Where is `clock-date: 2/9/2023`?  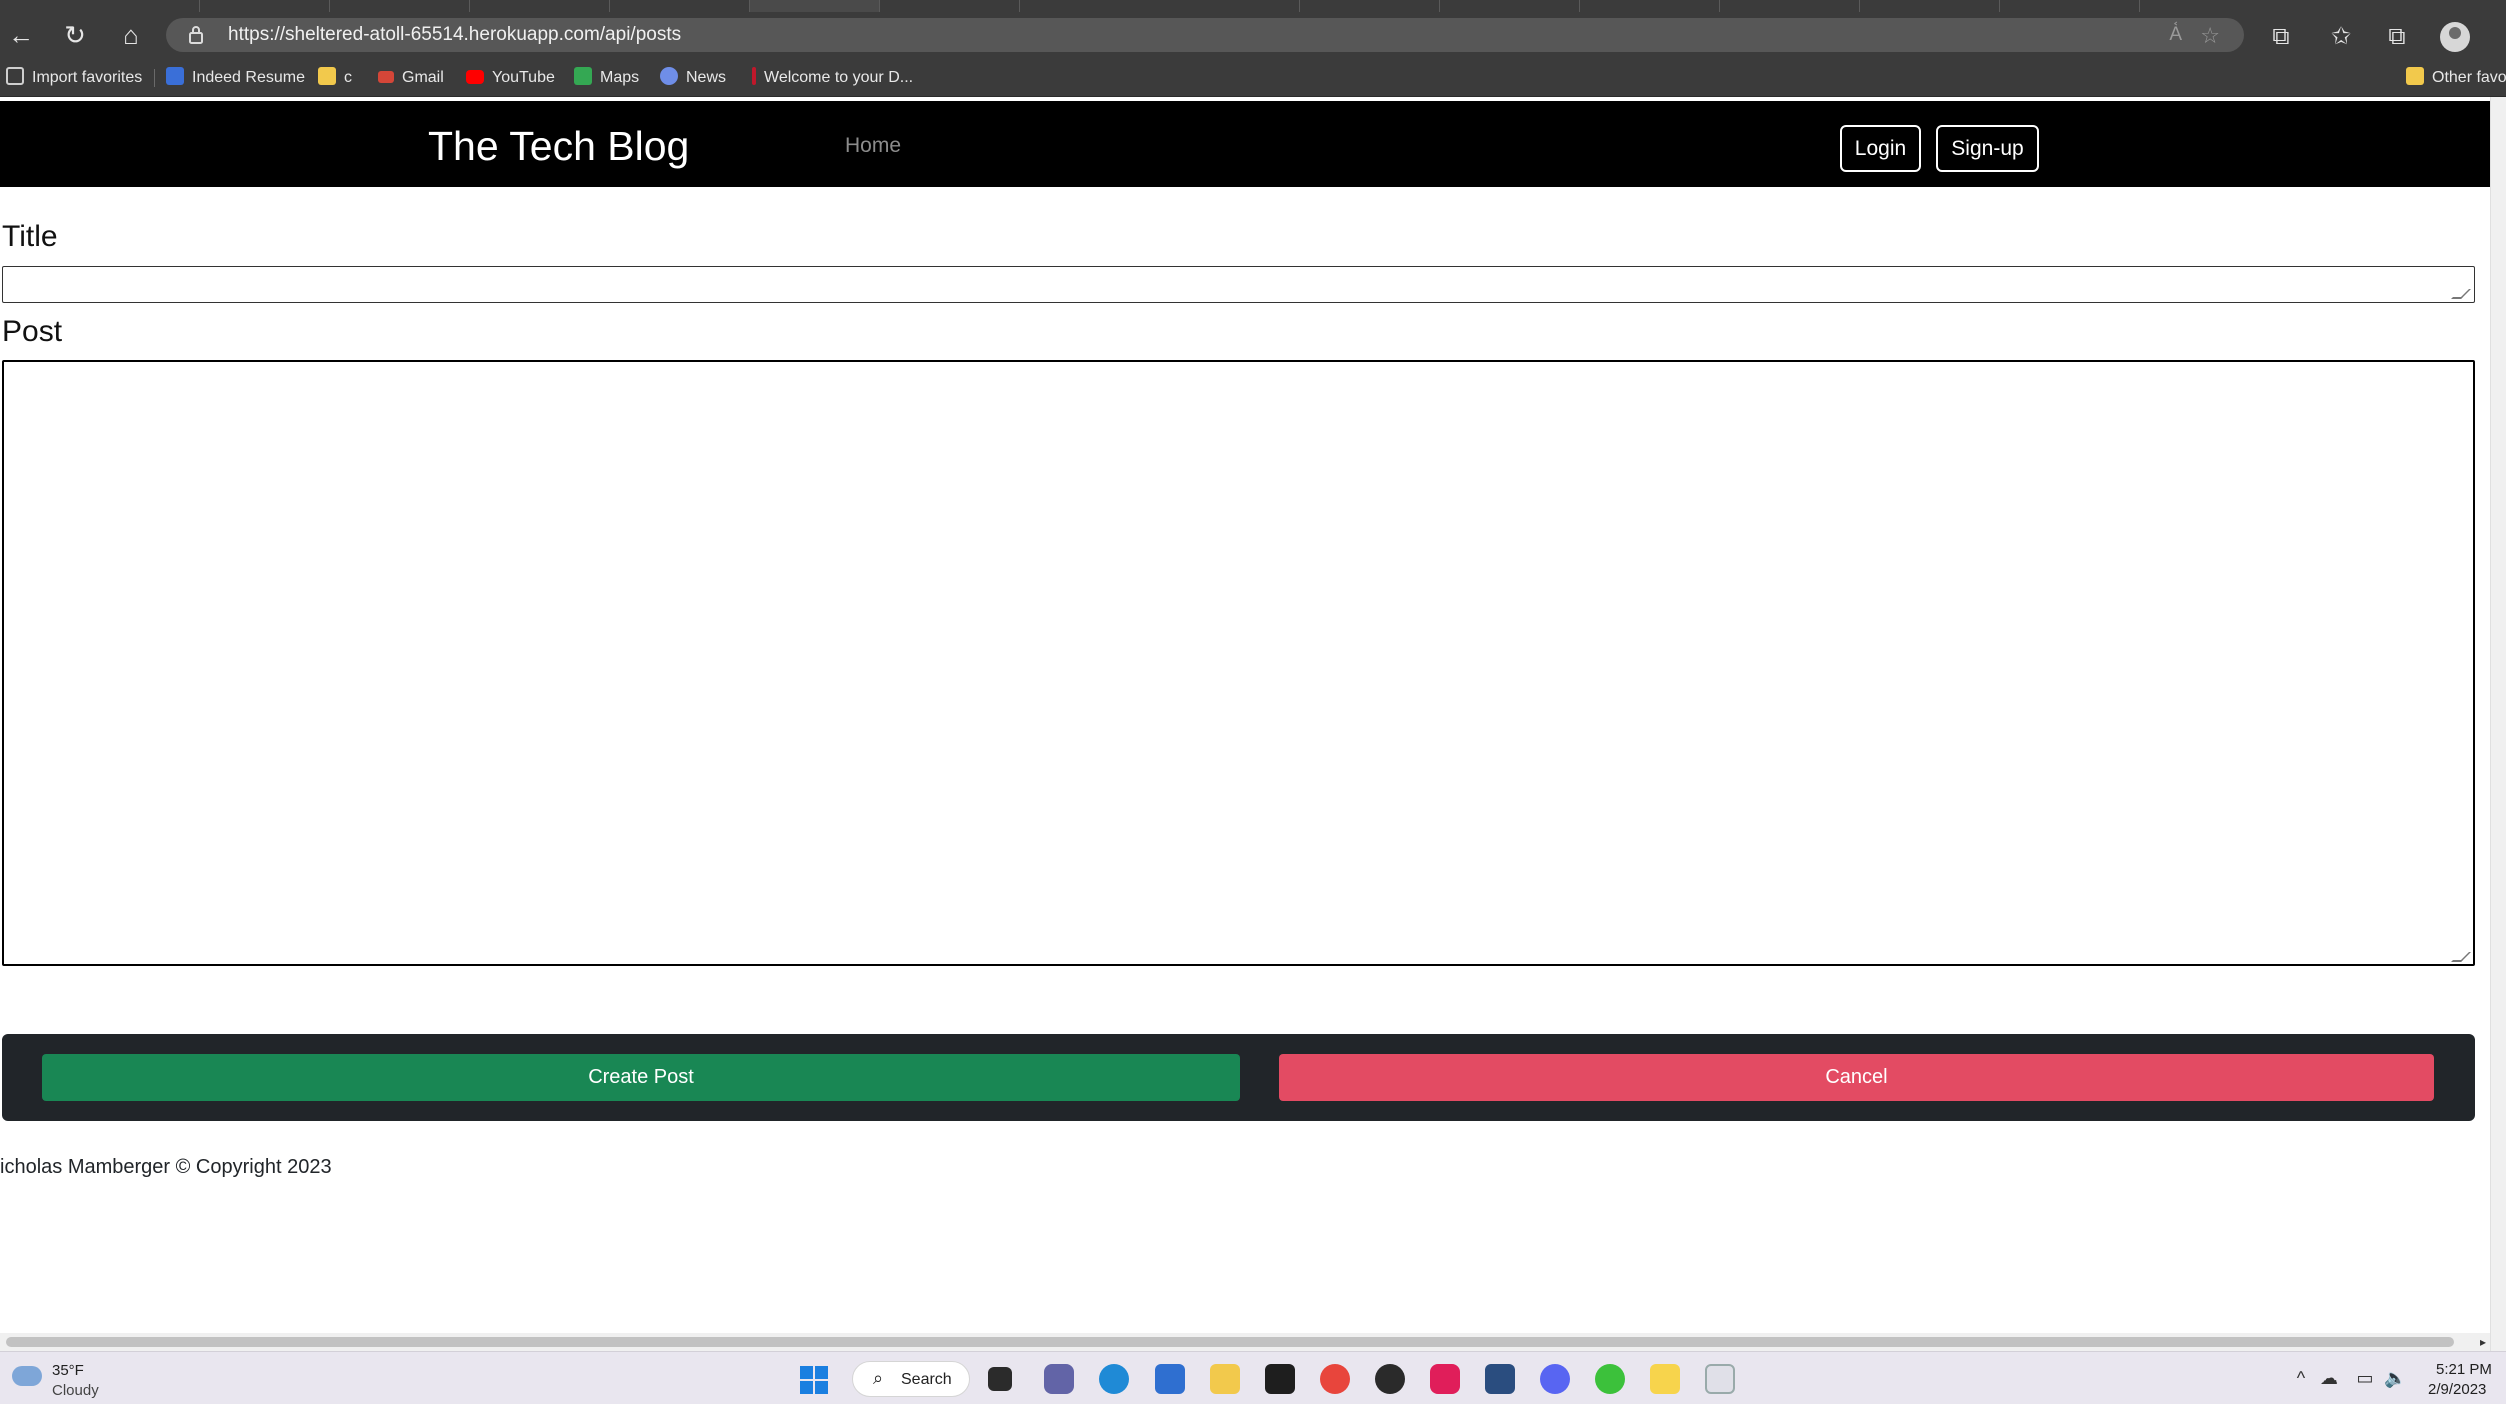 clock-date: 2/9/2023 is located at coordinates (2457, 1389).